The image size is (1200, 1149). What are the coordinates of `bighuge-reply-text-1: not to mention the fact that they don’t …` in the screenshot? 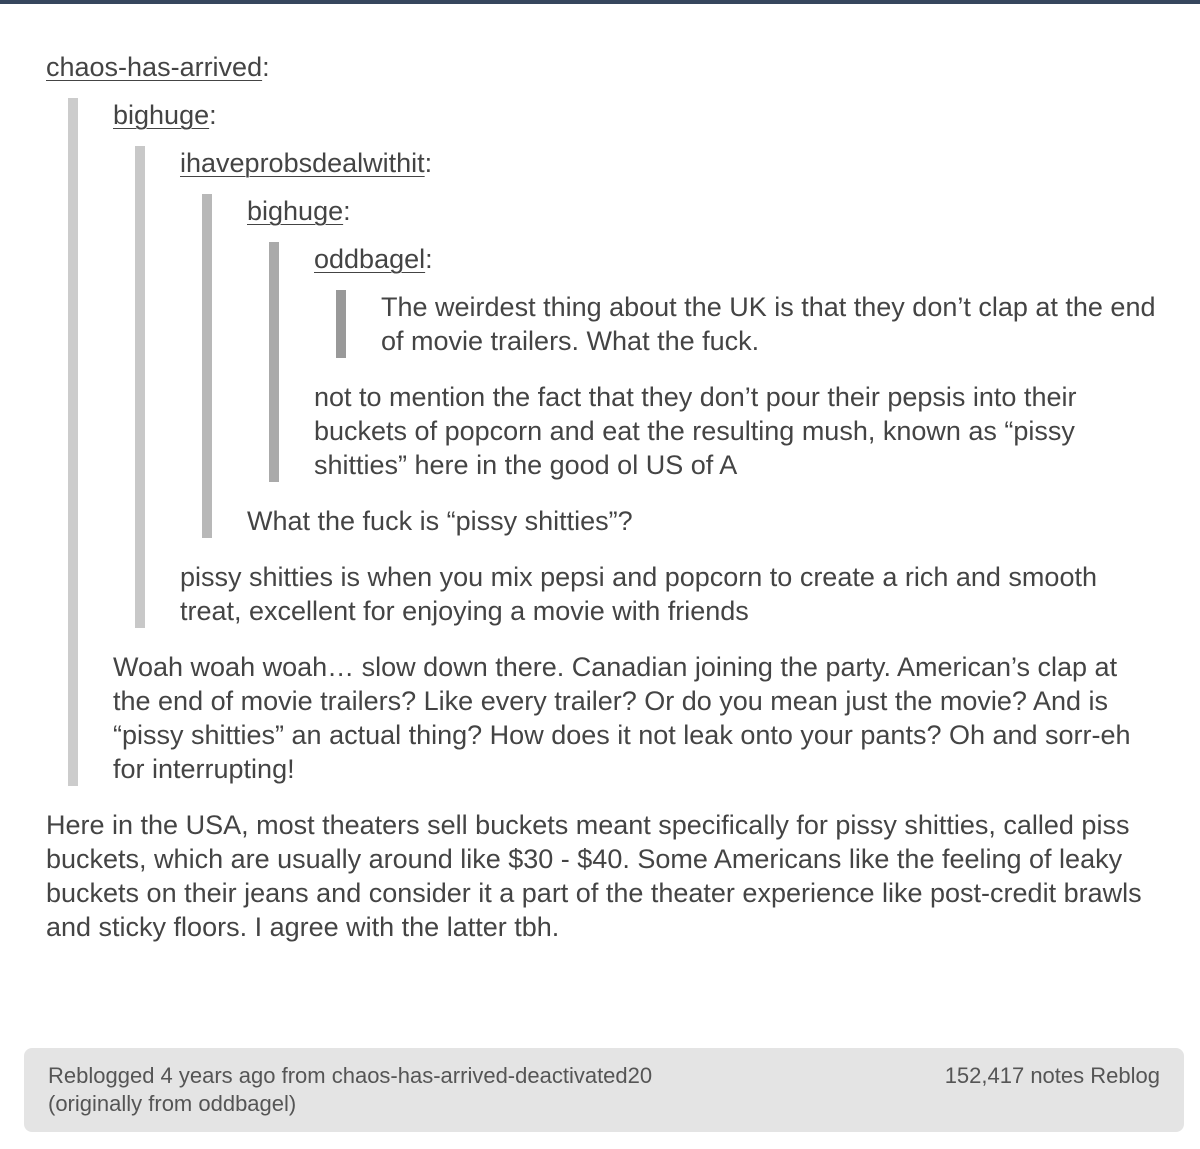 It's located at (695, 431).